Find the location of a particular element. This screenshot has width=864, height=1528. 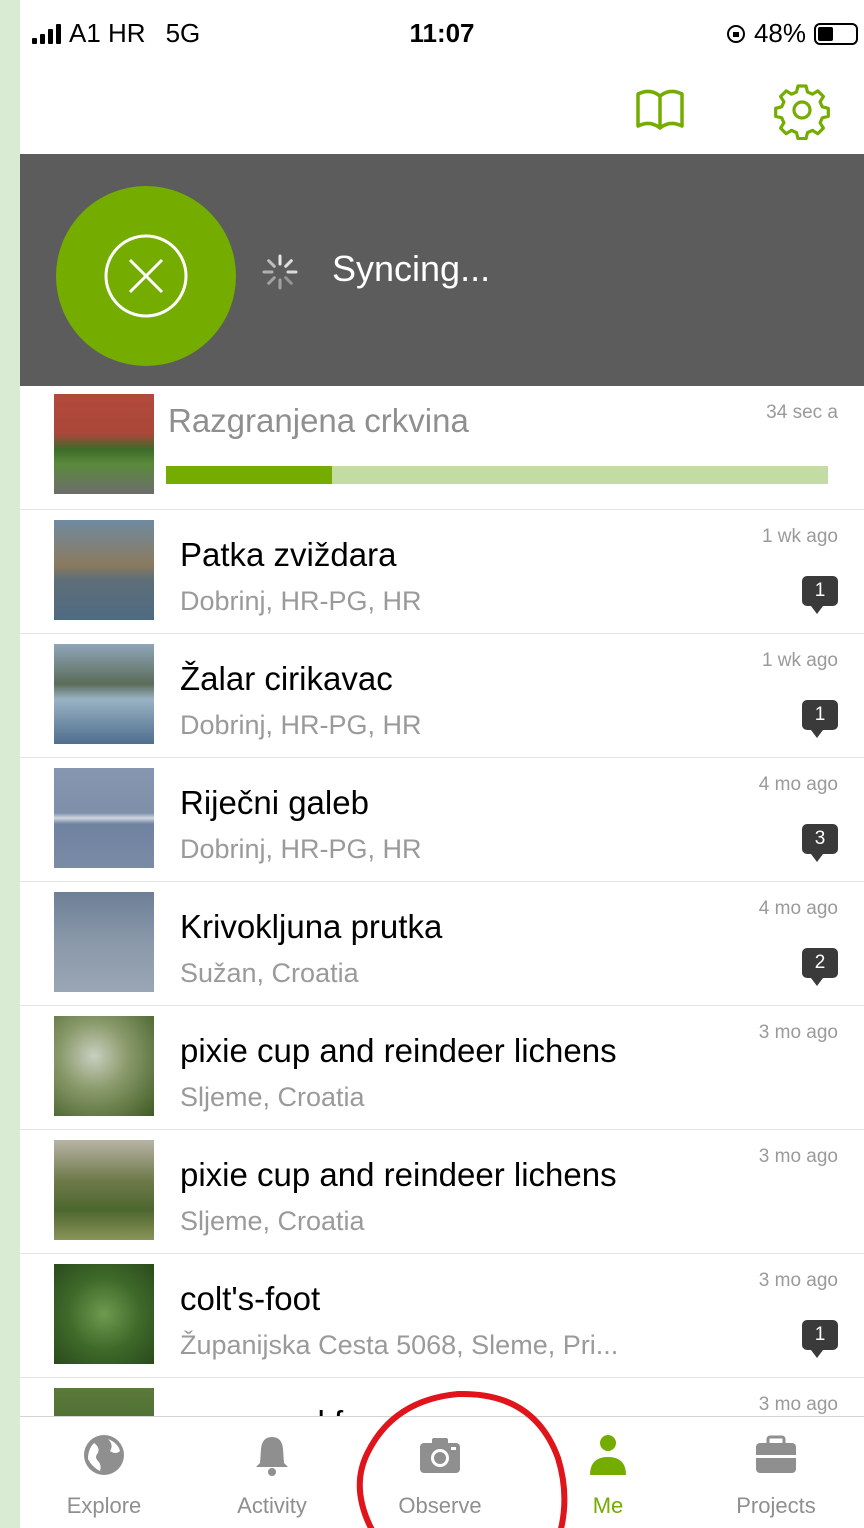

cancel-sync-button is located at coordinates (146, 276).